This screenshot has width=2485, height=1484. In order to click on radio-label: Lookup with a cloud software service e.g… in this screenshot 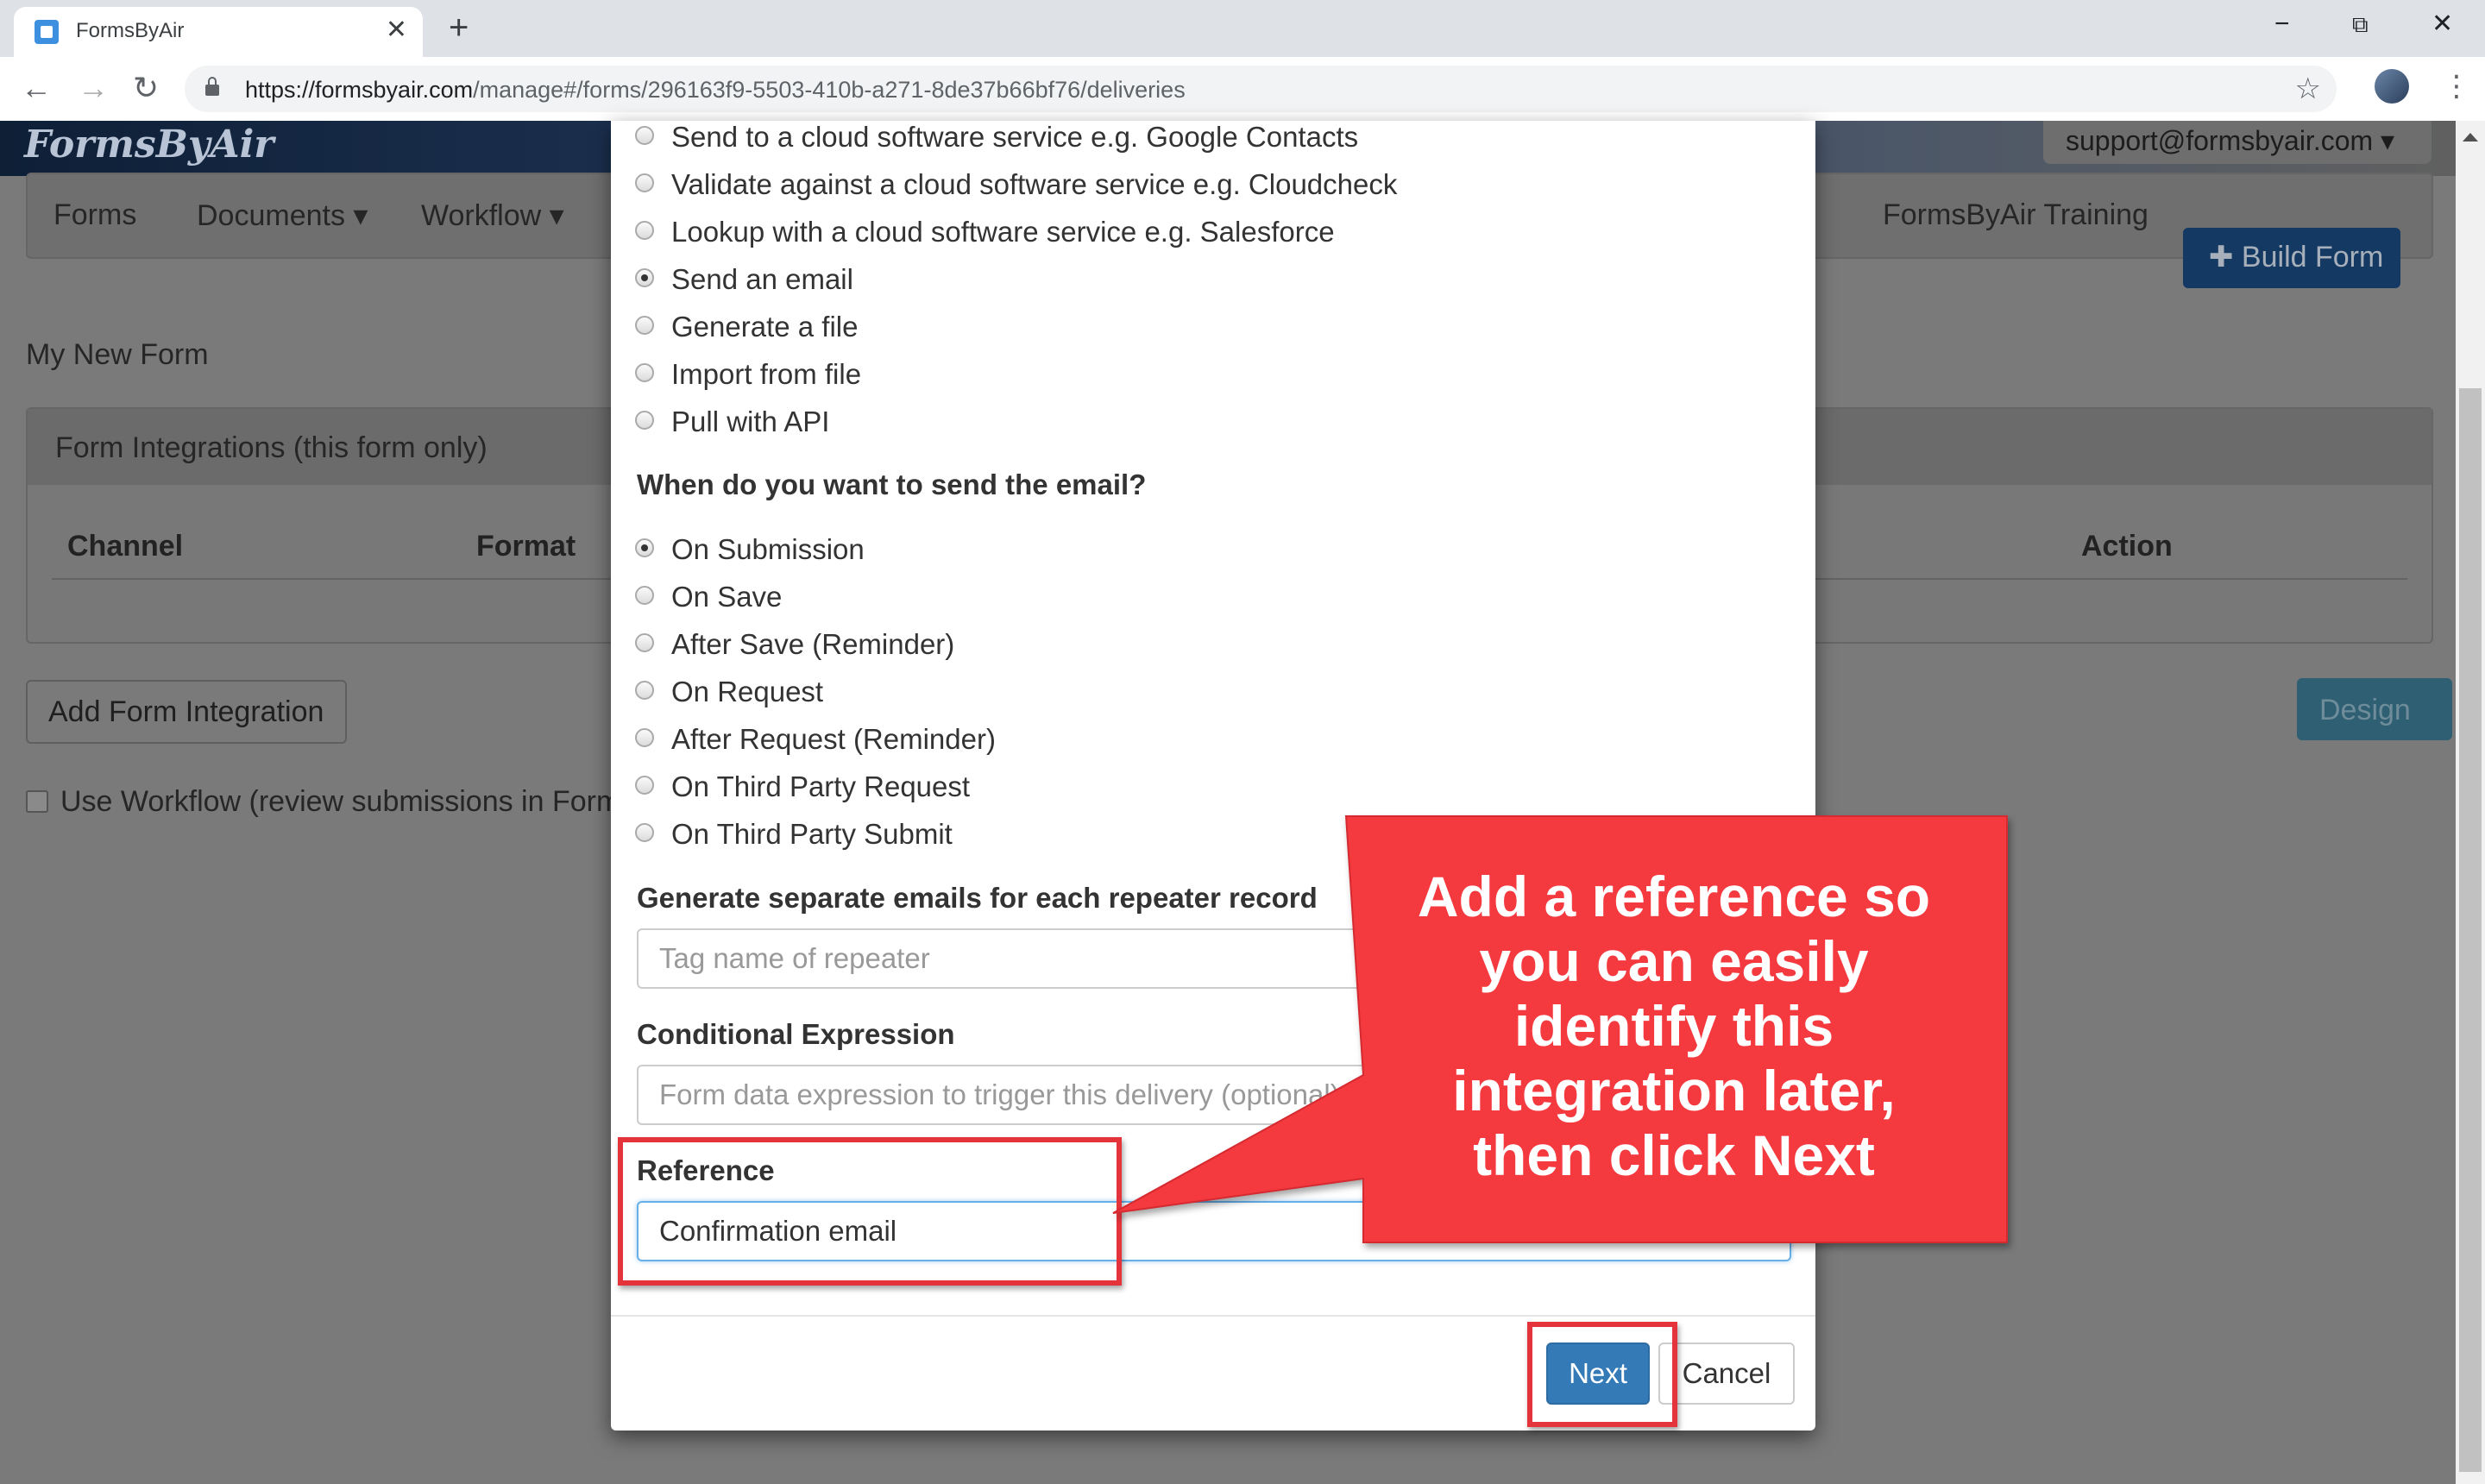, I will do `click(1003, 232)`.